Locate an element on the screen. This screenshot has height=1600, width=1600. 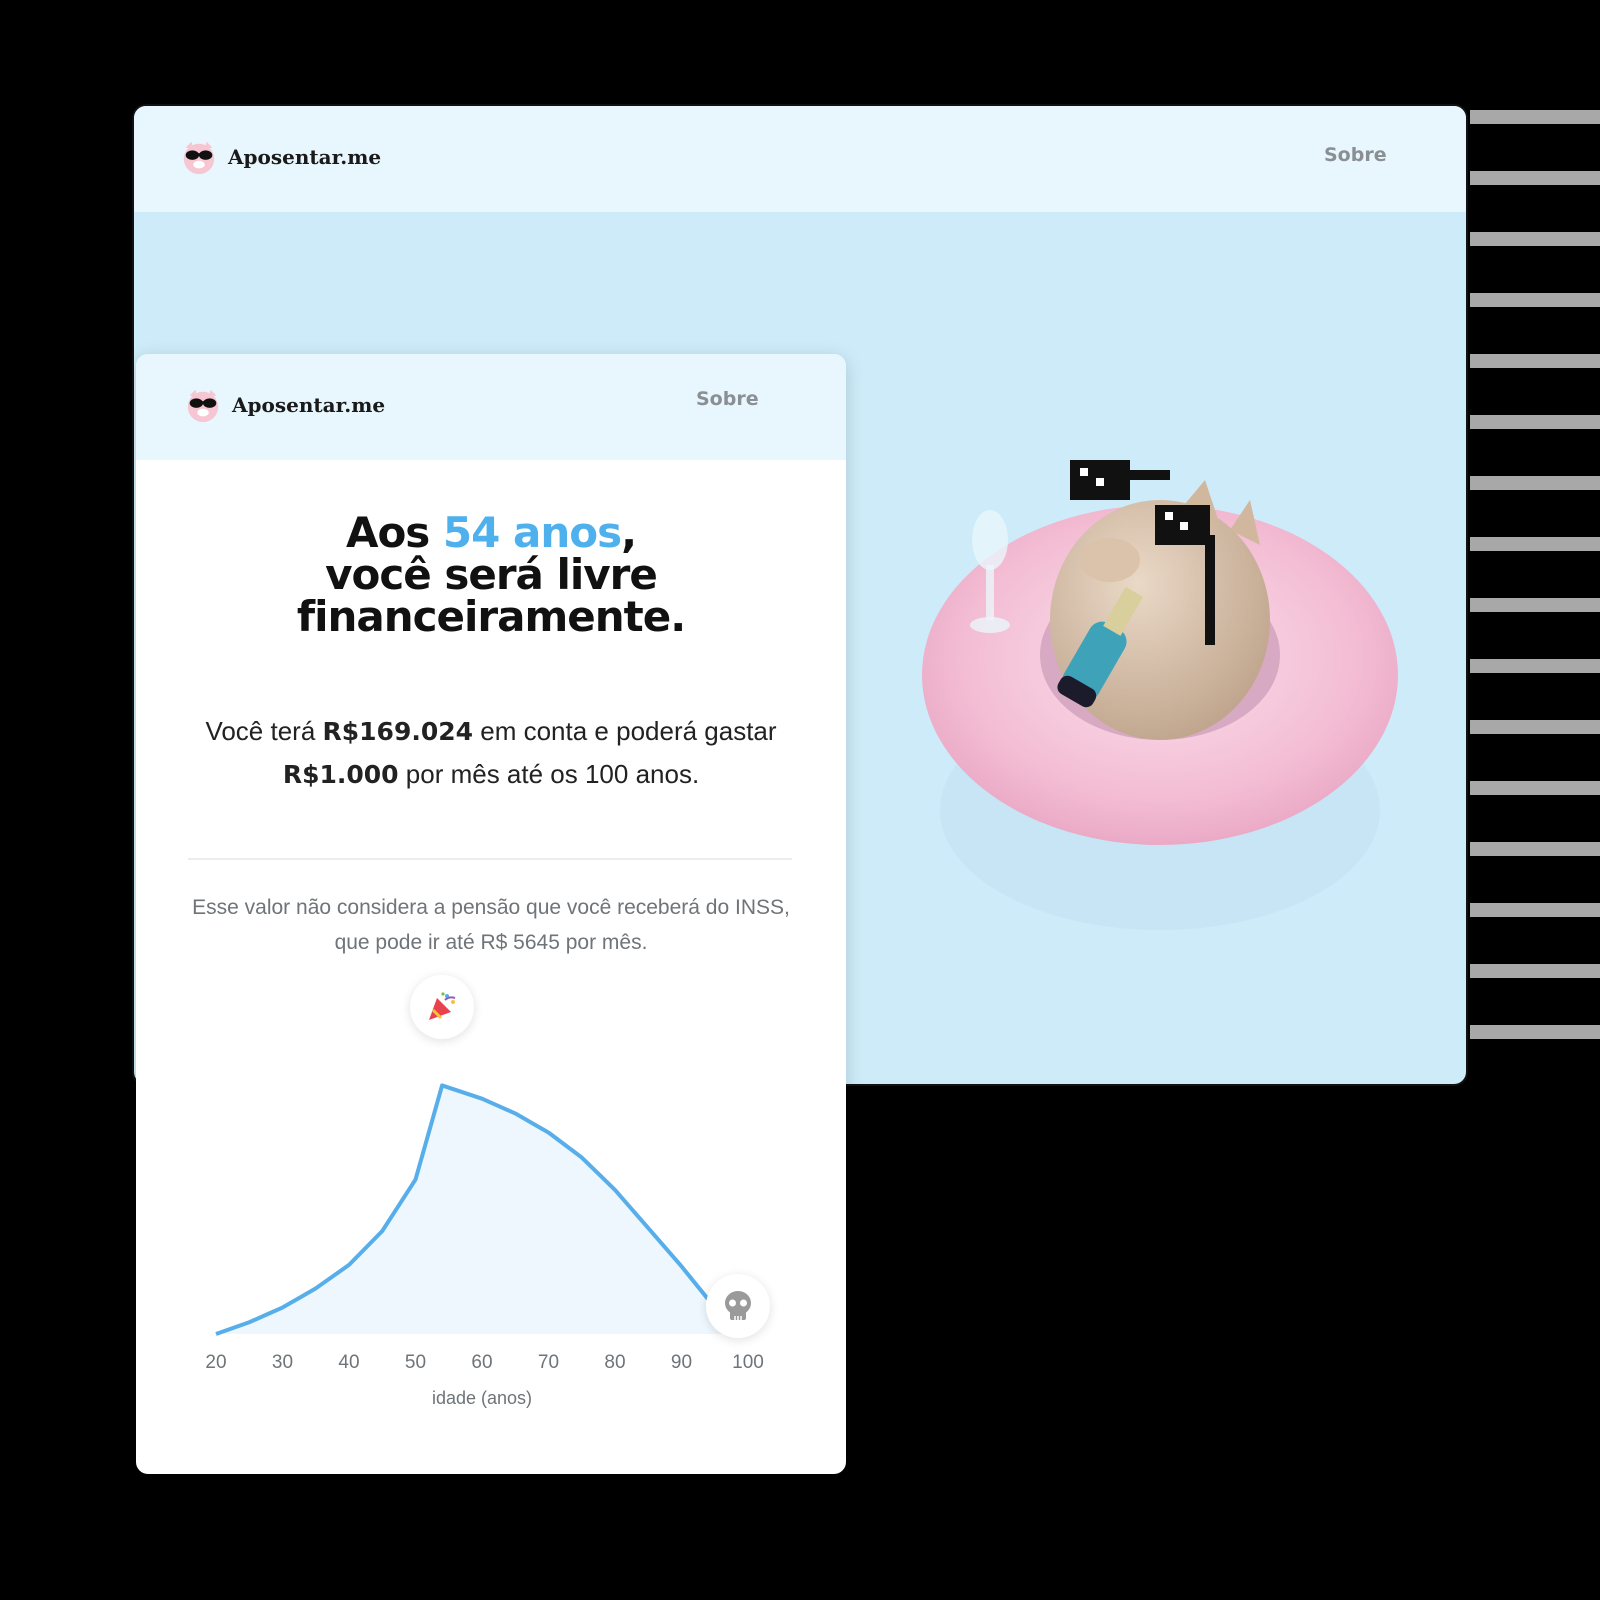
x-tick-label: 60 is located at coordinates (481, 1362).